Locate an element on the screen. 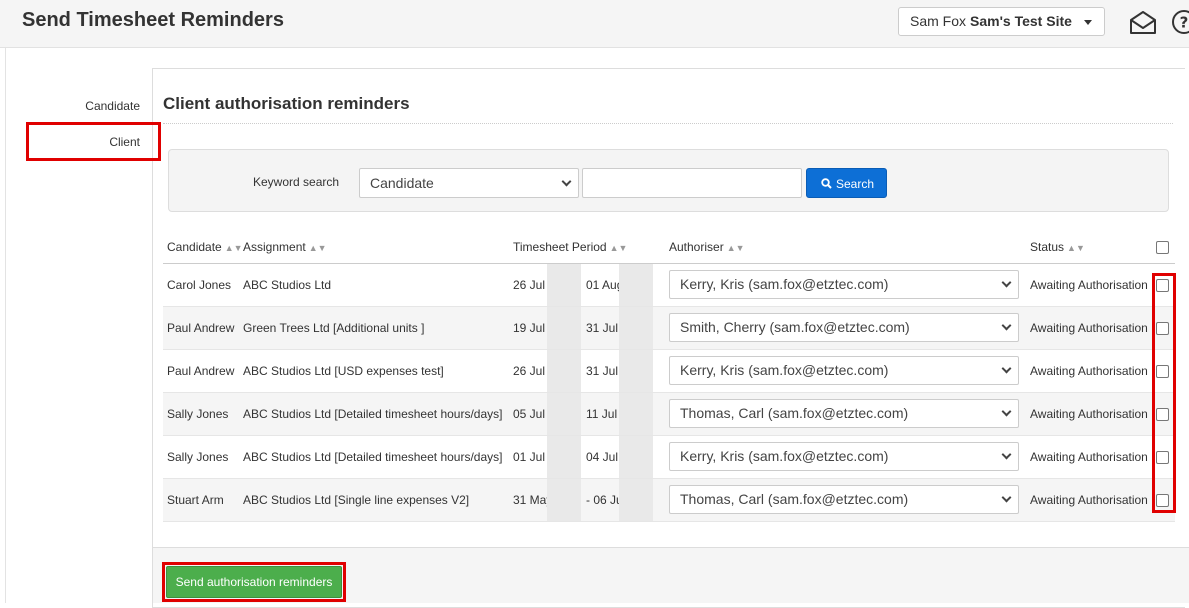 The image size is (1189, 608). select-all-cell is located at coordinates (1162, 248).